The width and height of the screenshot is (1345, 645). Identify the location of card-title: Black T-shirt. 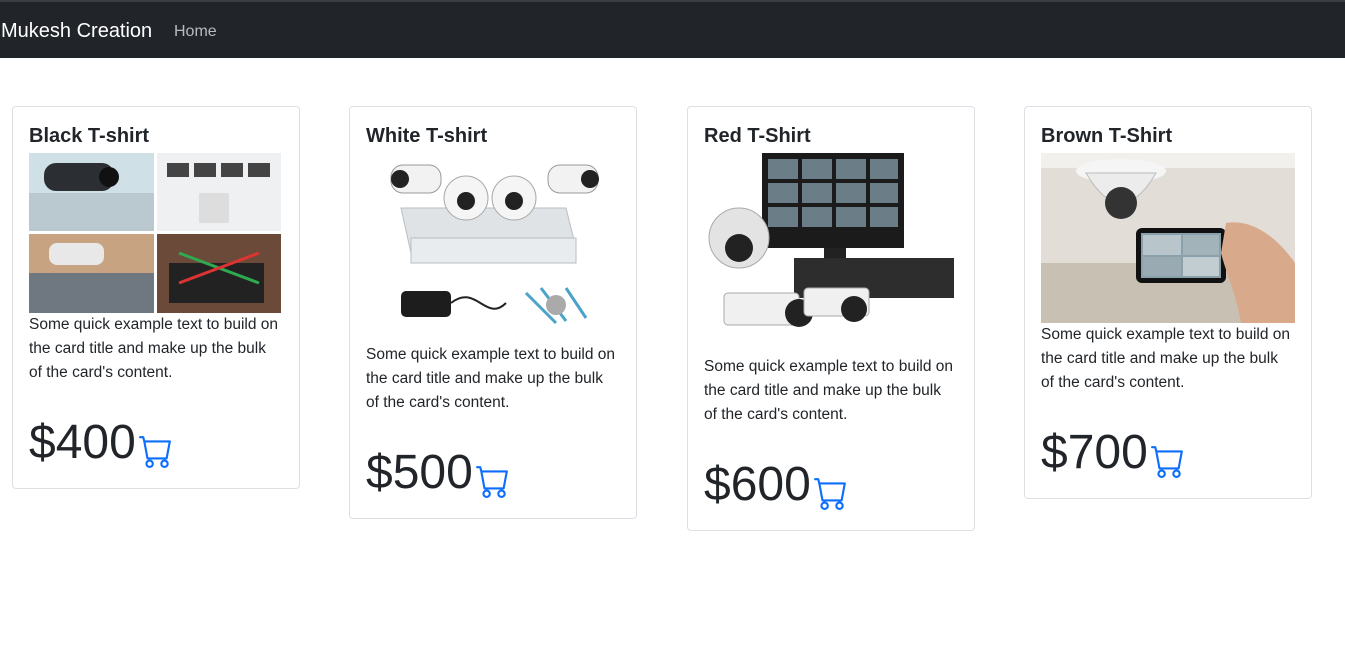
(89, 136).